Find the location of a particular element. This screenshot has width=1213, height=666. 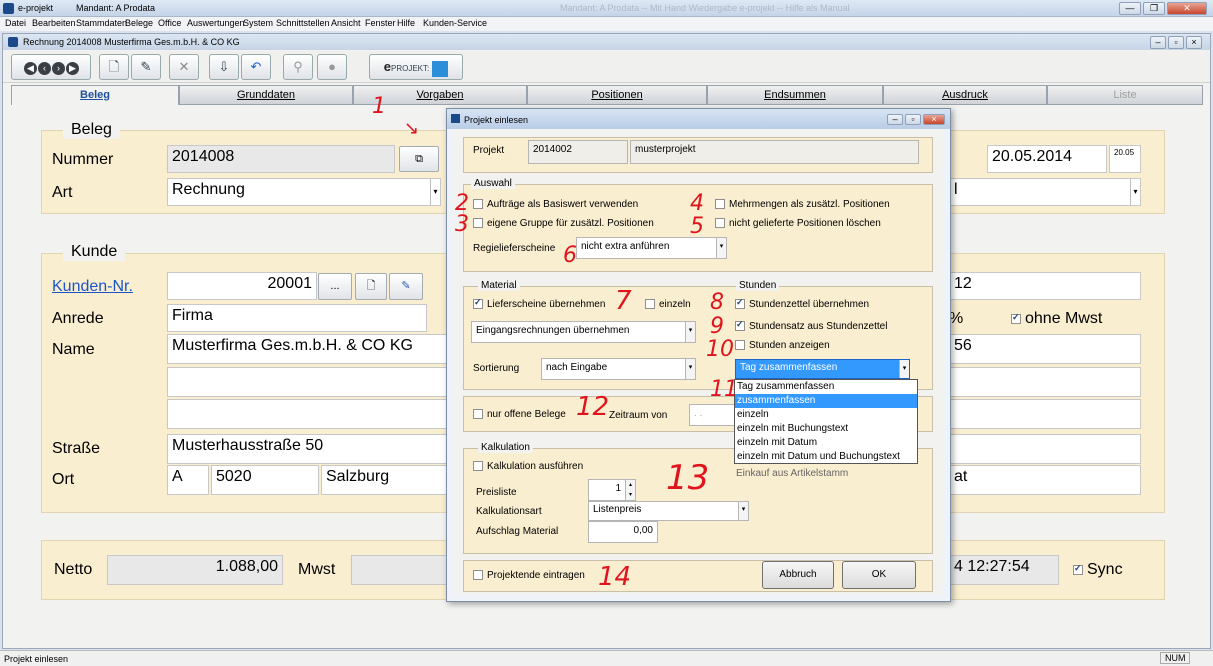

stunden-anzeigen-checkbox: Stunden anzeigen is located at coordinates (782, 345).